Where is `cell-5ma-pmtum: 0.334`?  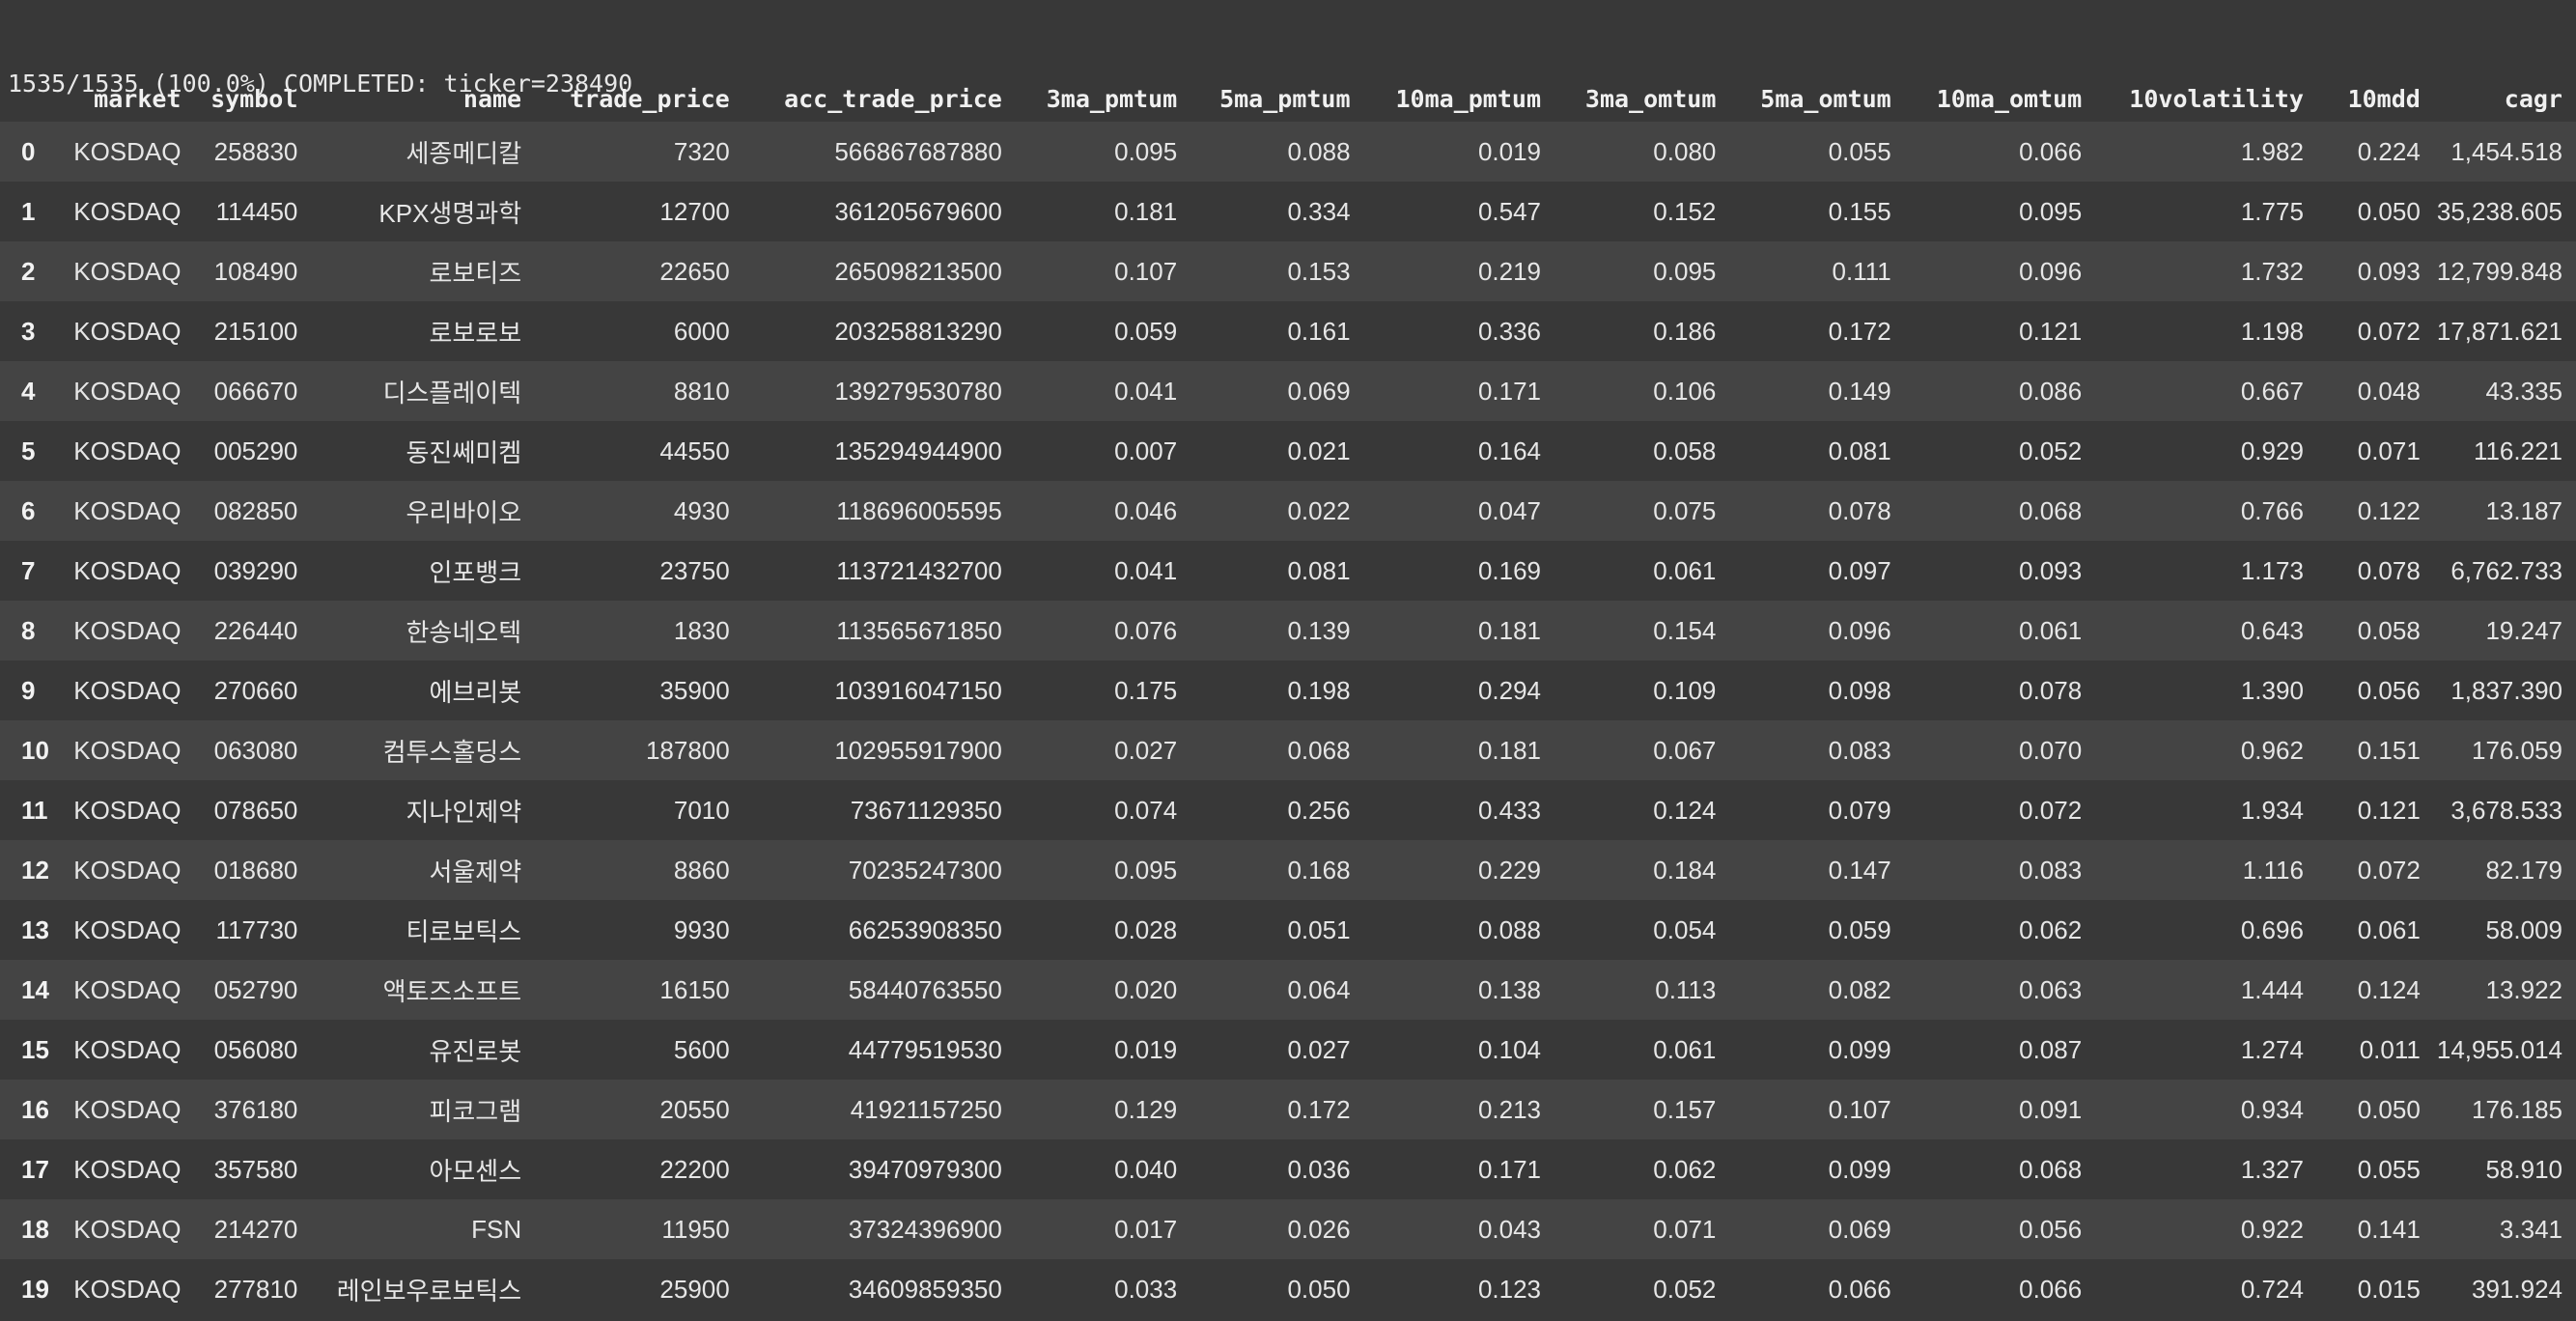 cell-5ma-pmtum: 0.334 is located at coordinates (1319, 211).